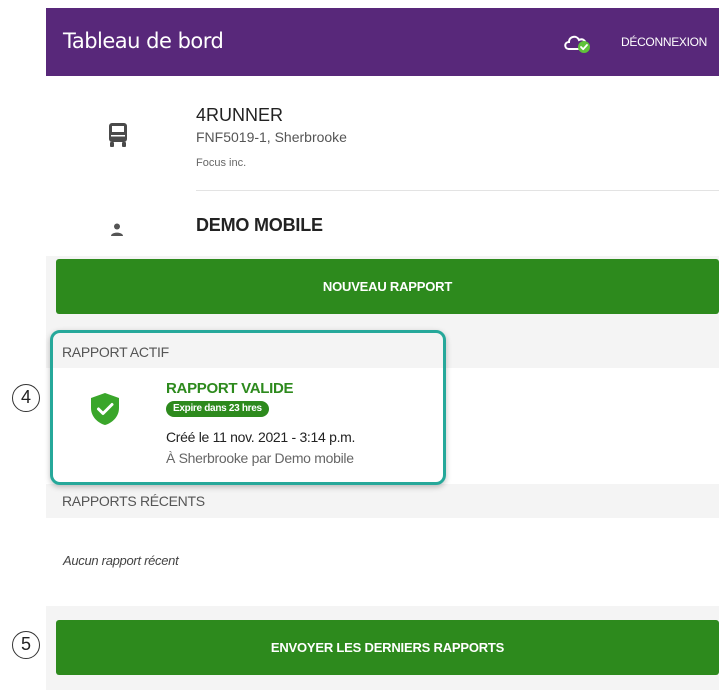 The height and width of the screenshot is (690, 719). What do you see at coordinates (121, 560) in the screenshot?
I see `empty-state-text: Aucun rapport récent` at bounding box center [121, 560].